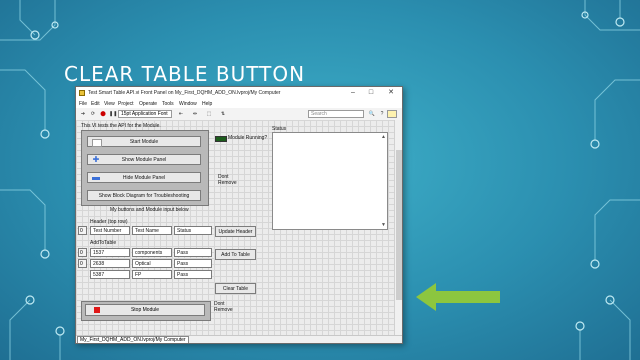  Describe the element at coordinates (110, 230) in the screenshot. I see `header-cell: Test Number` at that location.